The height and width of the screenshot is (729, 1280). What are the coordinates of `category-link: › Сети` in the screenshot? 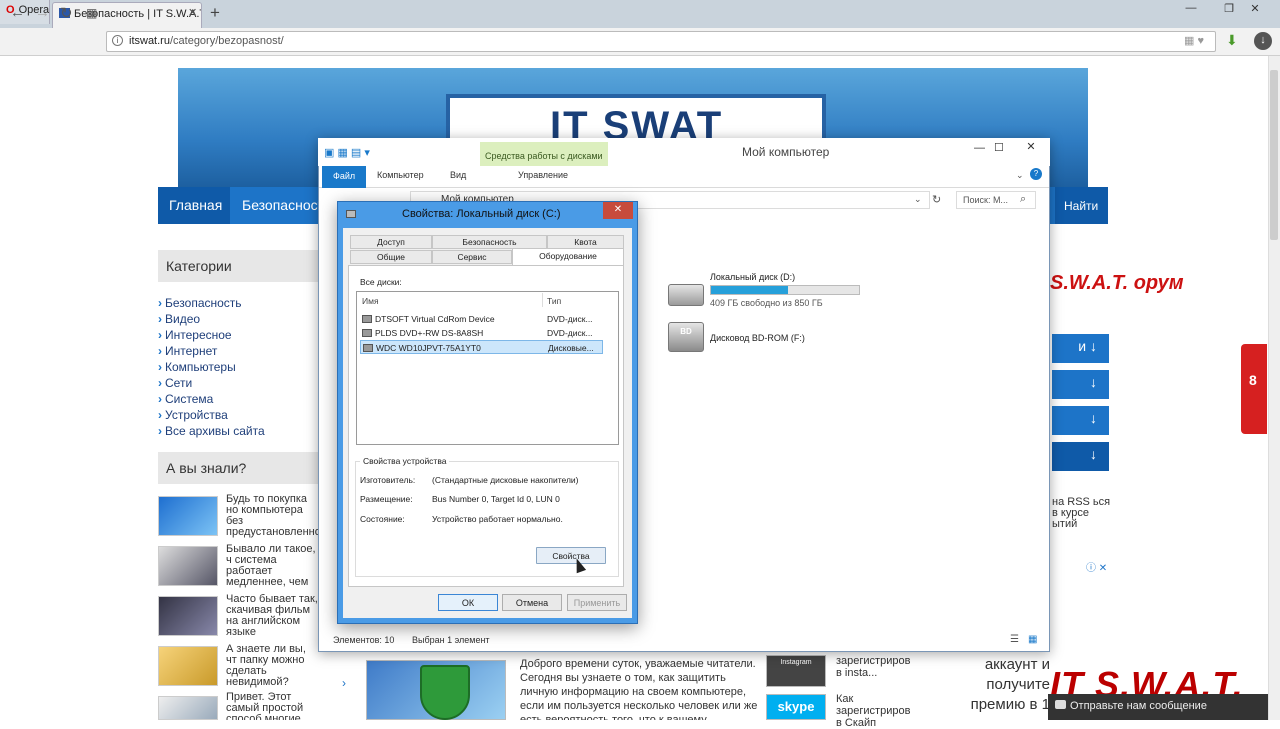 It's located at (175, 383).